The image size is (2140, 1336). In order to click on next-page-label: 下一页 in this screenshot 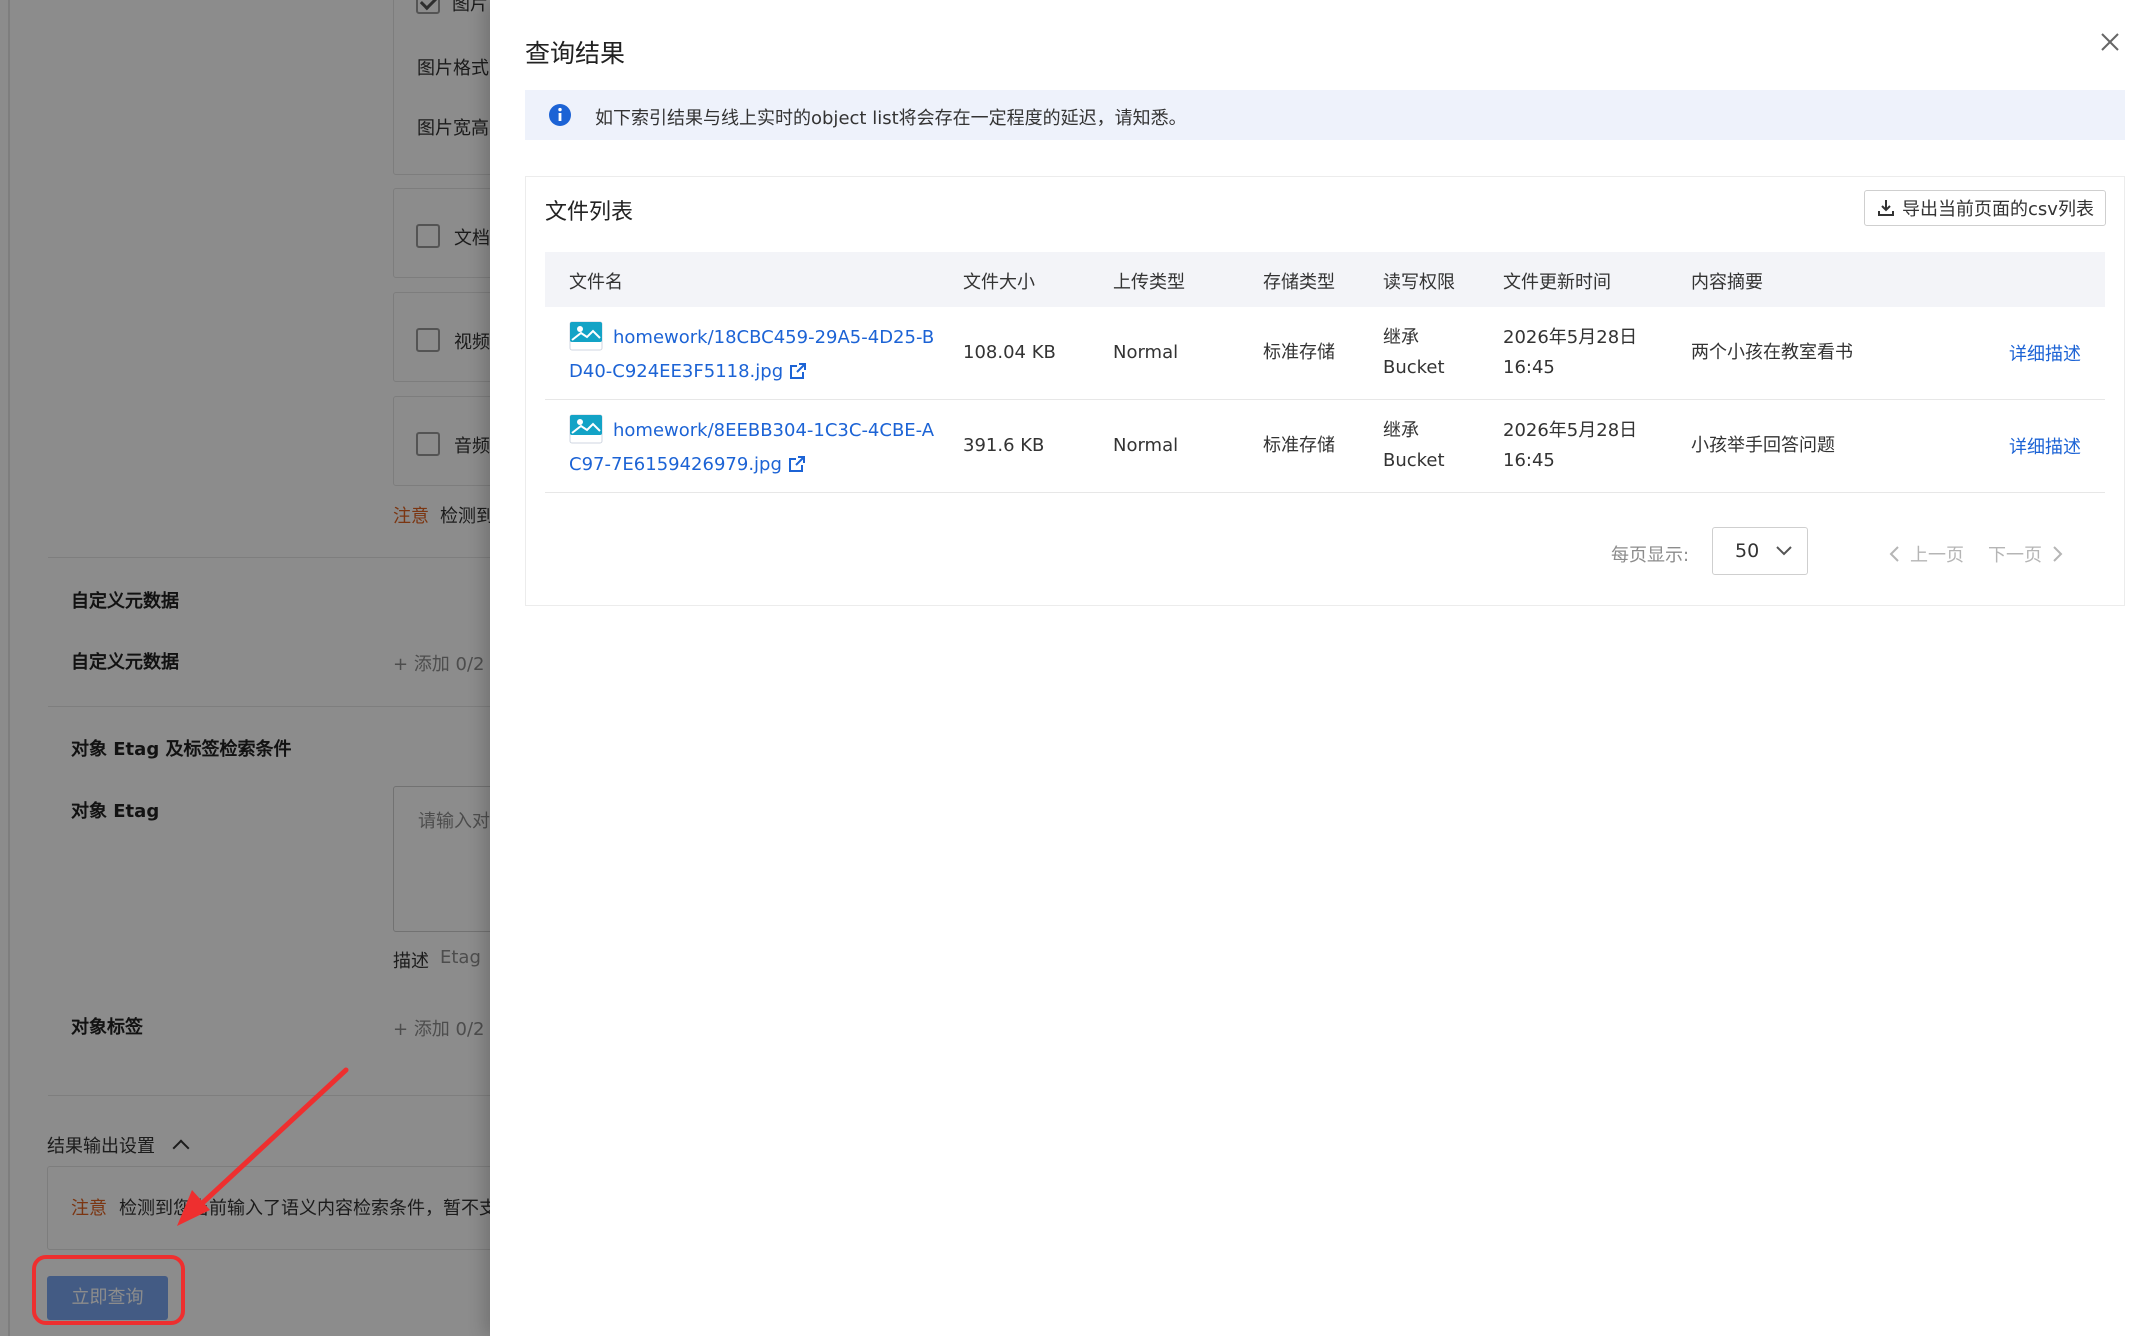, I will do `click(2015, 555)`.